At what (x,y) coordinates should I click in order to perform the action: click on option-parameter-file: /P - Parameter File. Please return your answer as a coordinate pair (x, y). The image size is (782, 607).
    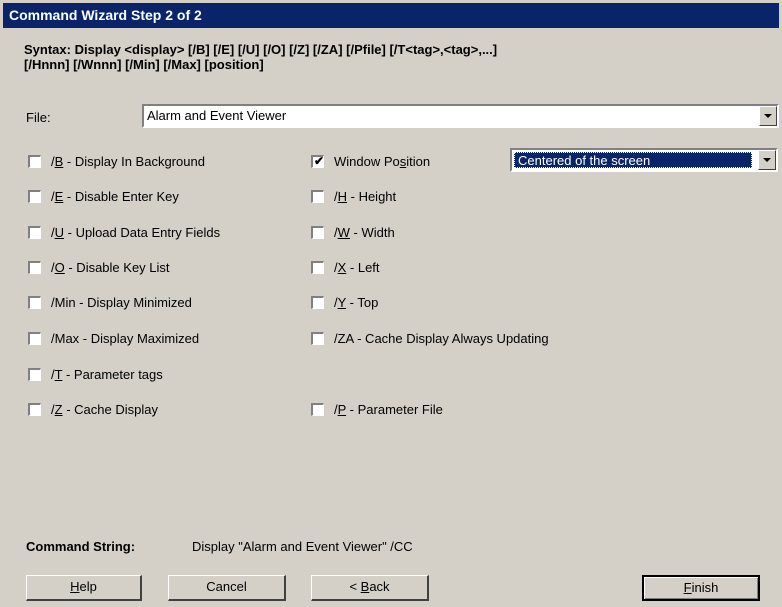
    Looking at the image, I should click on (377, 409).